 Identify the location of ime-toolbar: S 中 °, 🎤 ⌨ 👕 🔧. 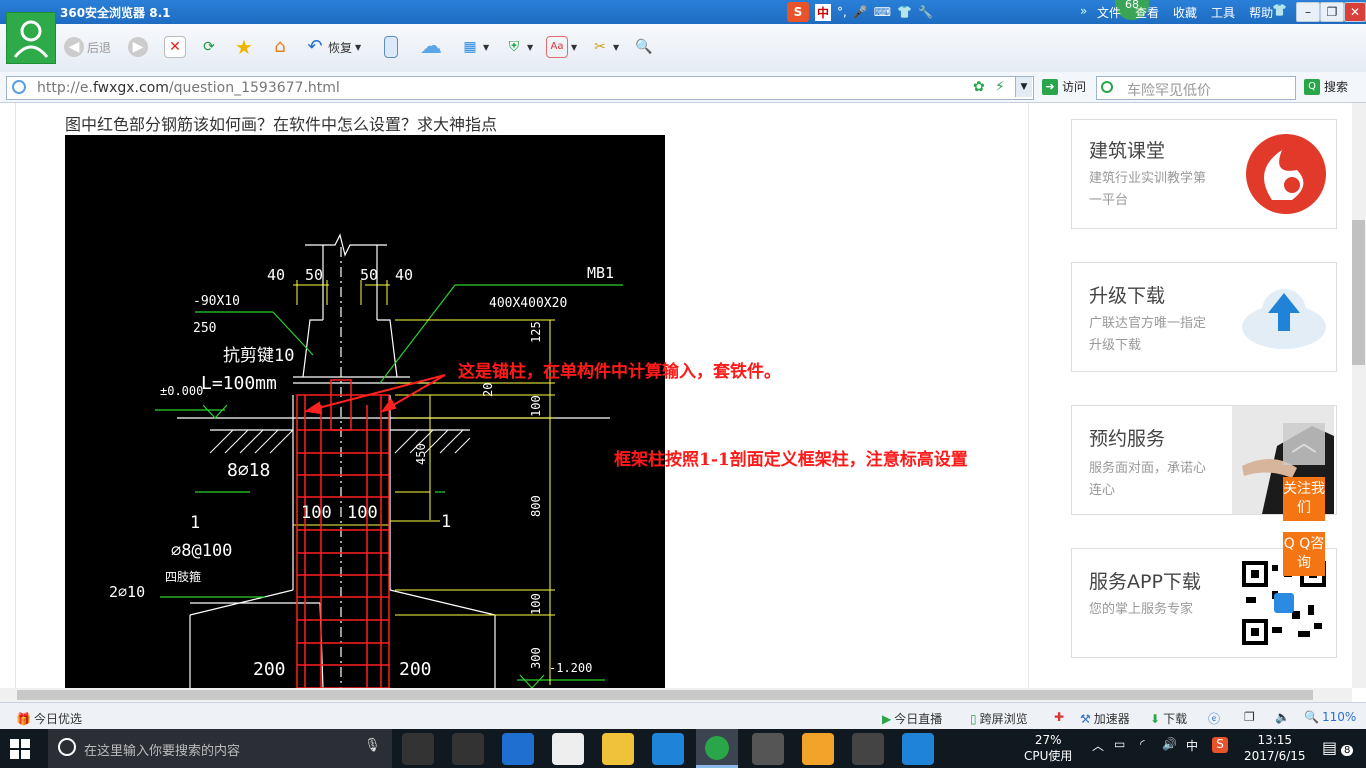
(860, 12).